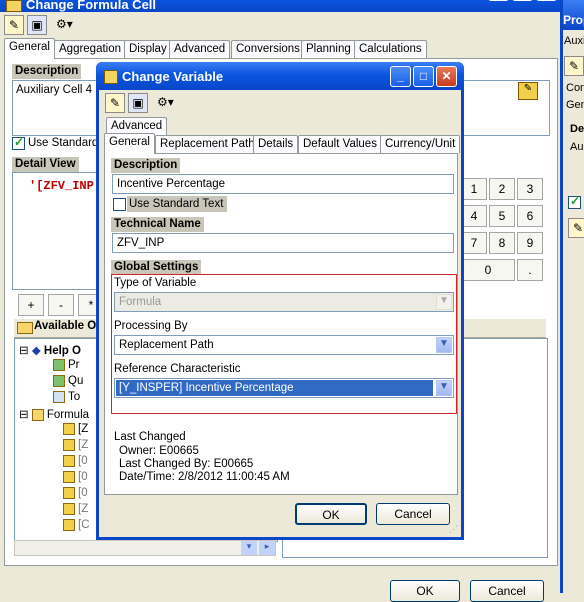  What do you see at coordinates (66, 365) in the screenshot?
I see `tree-item-pr: Pr` at bounding box center [66, 365].